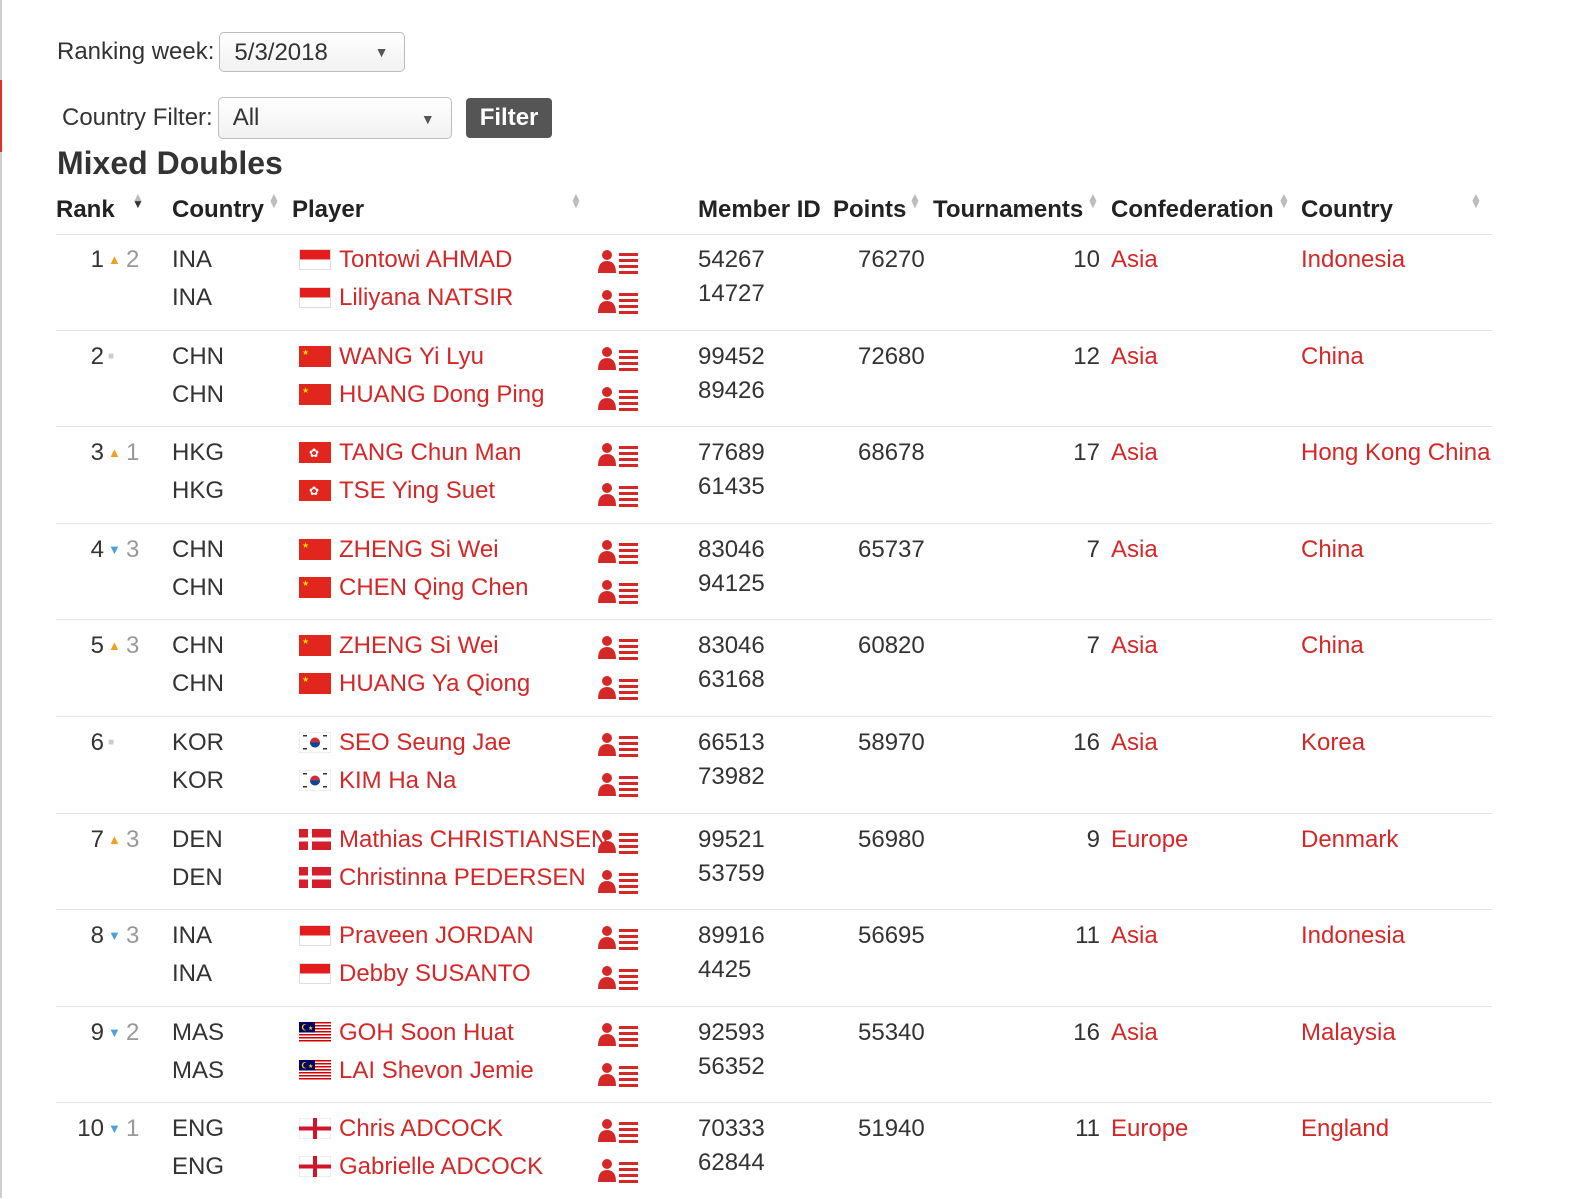 The width and height of the screenshot is (1590, 1199). Describe the element at coordinates (441, 1167) in the screenshot. I see `player-link: Gabrielle ADCOCK` at that location.